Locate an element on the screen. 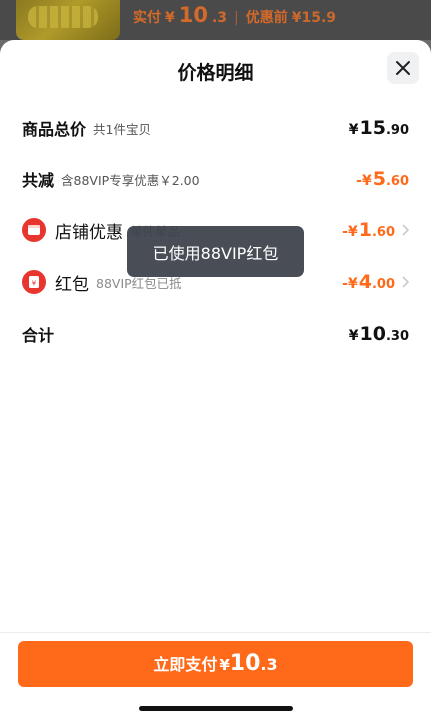  background-currency: ¥ is located at coordinates (170, 18).